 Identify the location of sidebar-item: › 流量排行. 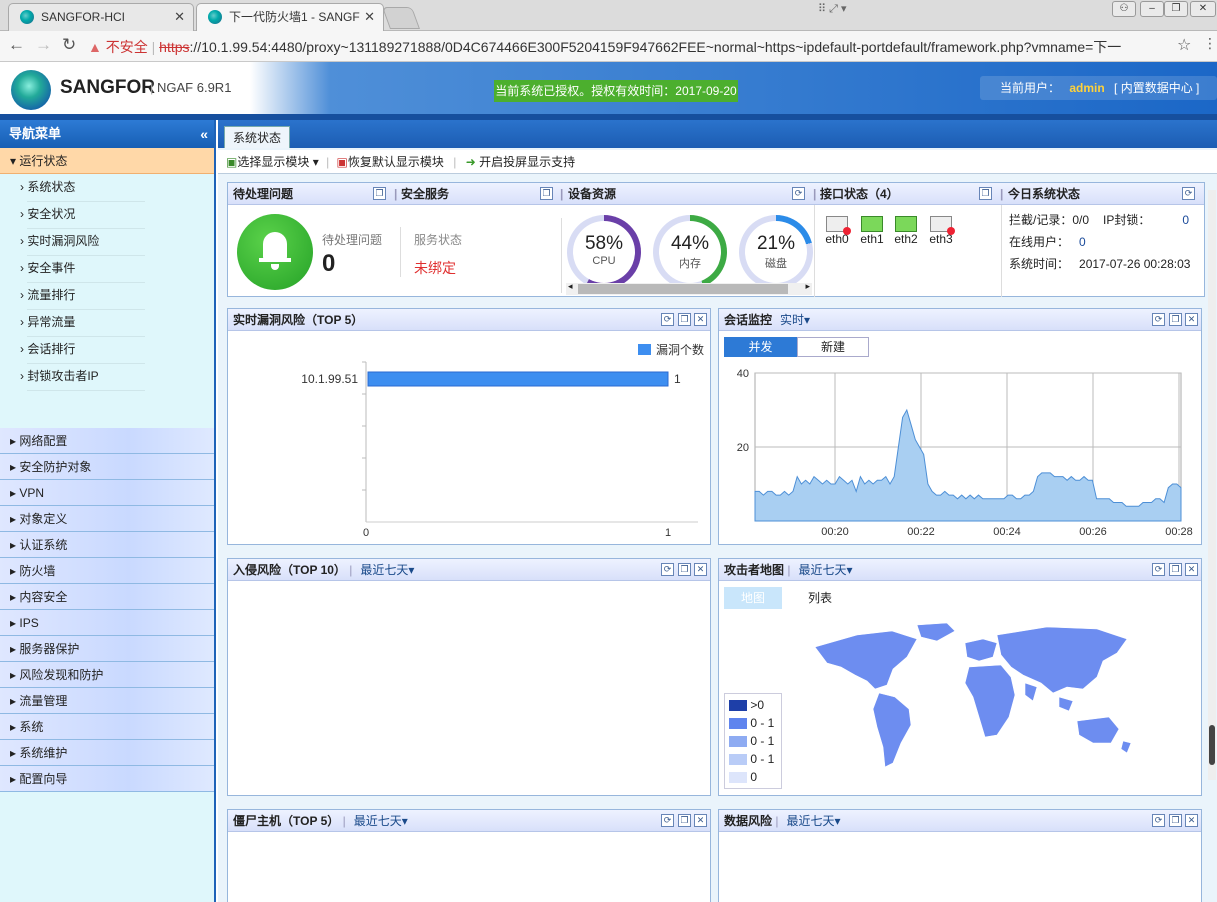
(107, 296).